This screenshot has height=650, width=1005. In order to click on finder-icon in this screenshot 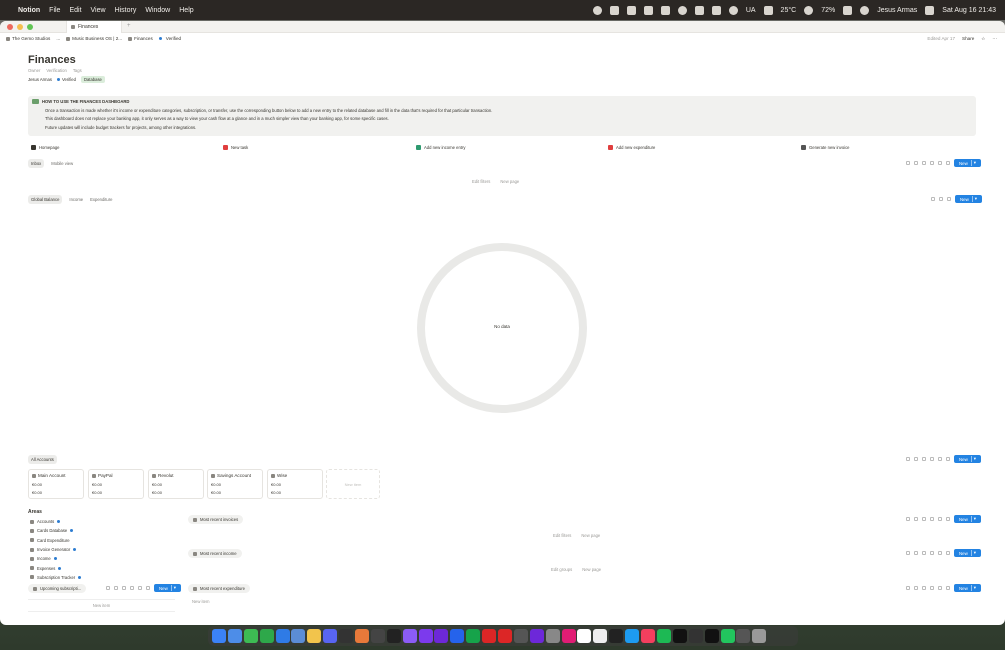, I will do `click(219, 636)`.